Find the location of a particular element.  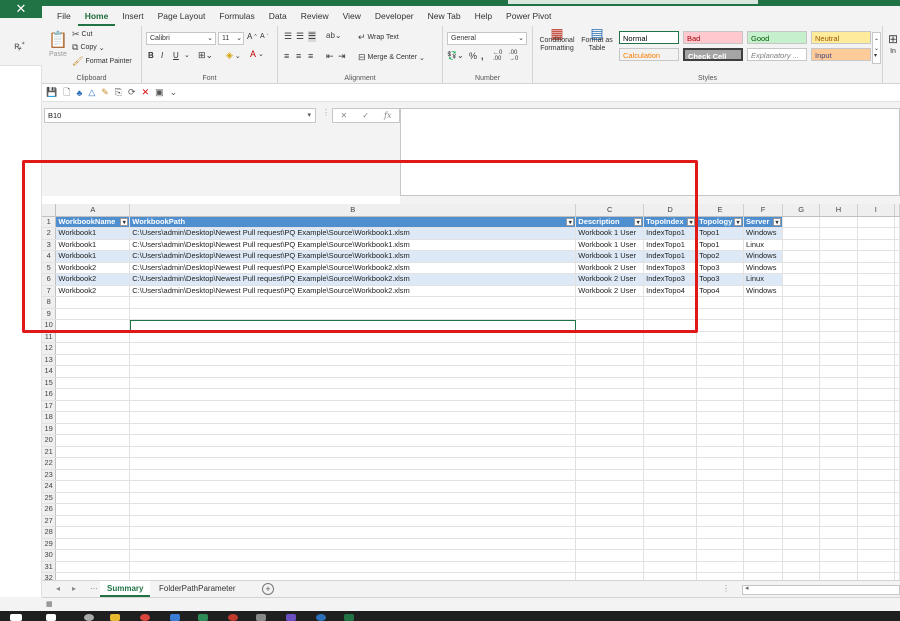

table-cell: Windows is located at coordinates (763, 291).